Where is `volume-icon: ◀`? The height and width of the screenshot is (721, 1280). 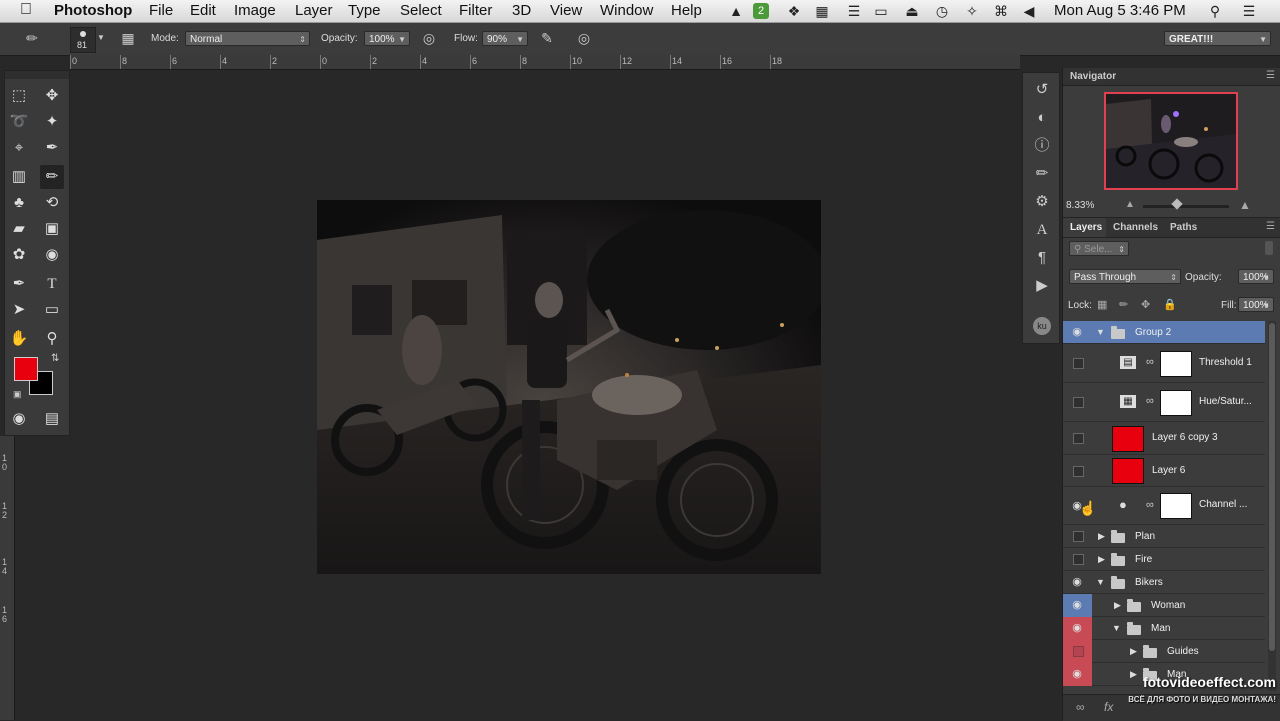 volume-icon: ◀ is located at coordinates (1029, 11).